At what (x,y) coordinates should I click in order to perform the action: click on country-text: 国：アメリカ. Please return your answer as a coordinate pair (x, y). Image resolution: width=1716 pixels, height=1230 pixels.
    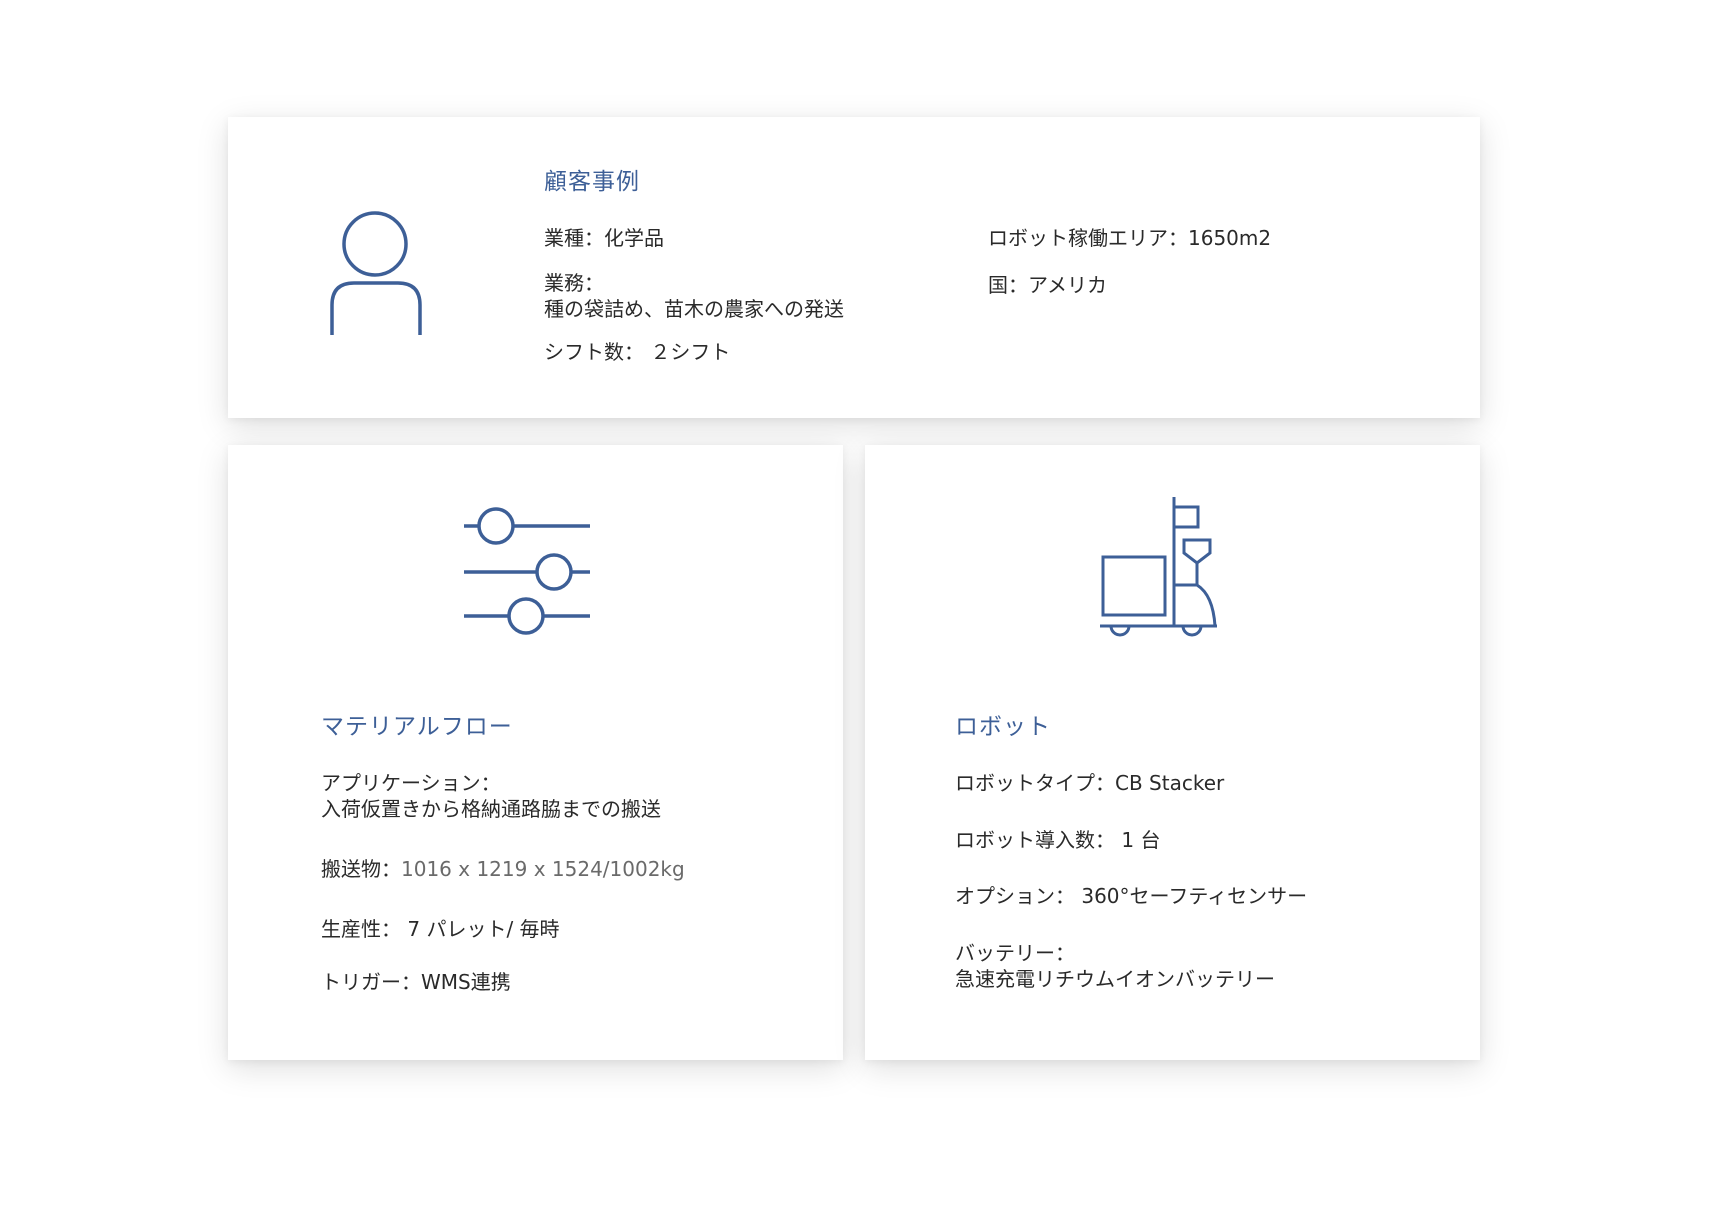
    Looking at the image, I should click on (1047, 285).